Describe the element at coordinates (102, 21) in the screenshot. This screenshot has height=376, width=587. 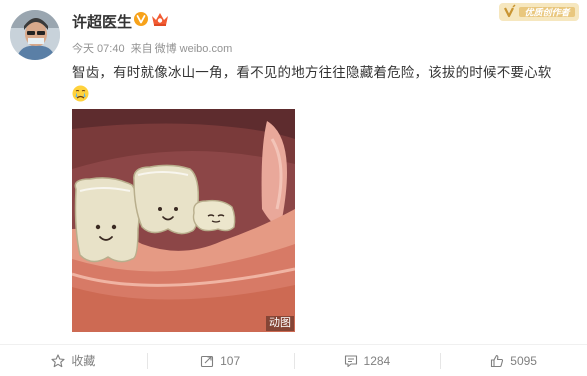
I see `author-name: 许超医生` at that location.